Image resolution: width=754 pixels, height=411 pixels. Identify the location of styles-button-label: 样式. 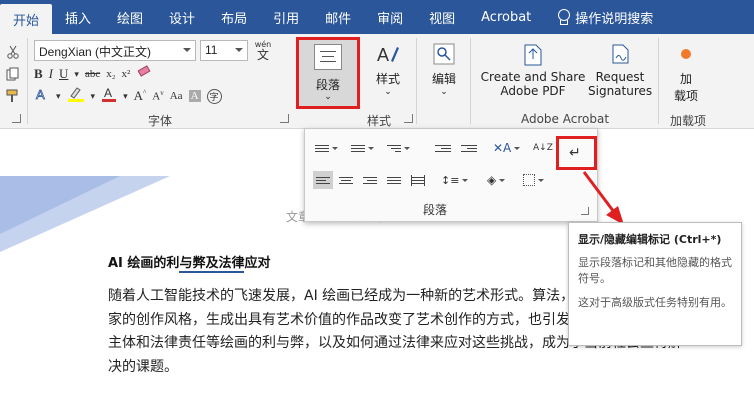
(387, 79).